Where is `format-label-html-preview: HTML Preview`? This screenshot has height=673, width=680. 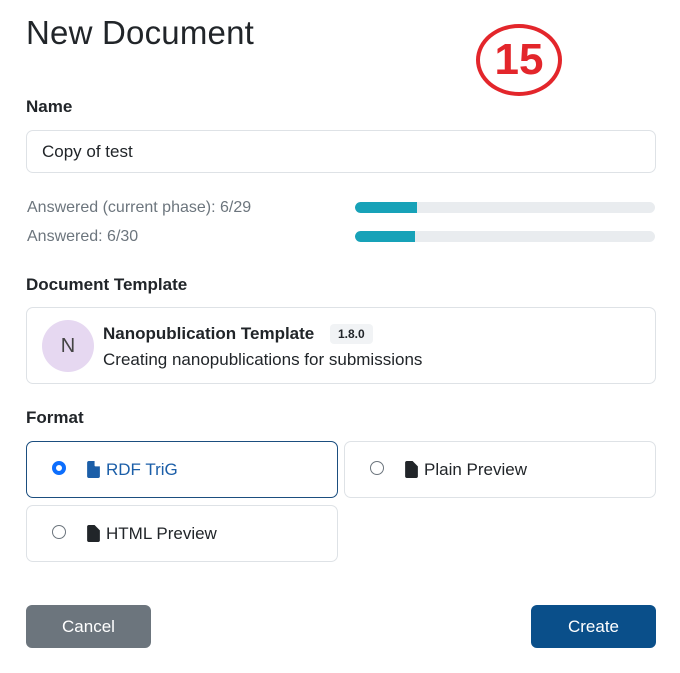 format-label-html-preview: HTML Preview is located at coordinates (161, 533).